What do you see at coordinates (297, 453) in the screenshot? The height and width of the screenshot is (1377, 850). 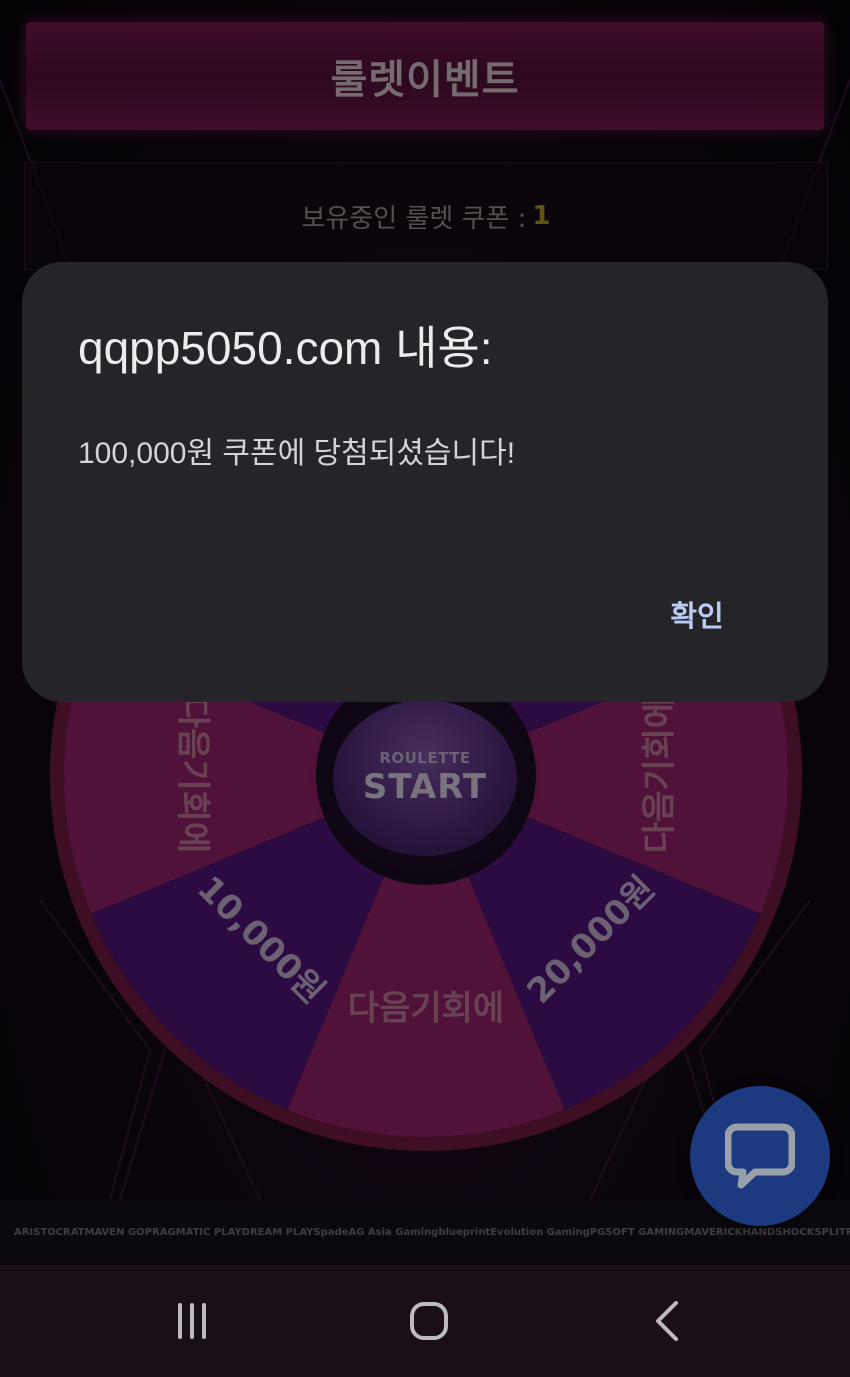 I see `dialog-message: 100,000원 쿠폰에 당첨되셨습니다!` at bounding box center [297, 453].